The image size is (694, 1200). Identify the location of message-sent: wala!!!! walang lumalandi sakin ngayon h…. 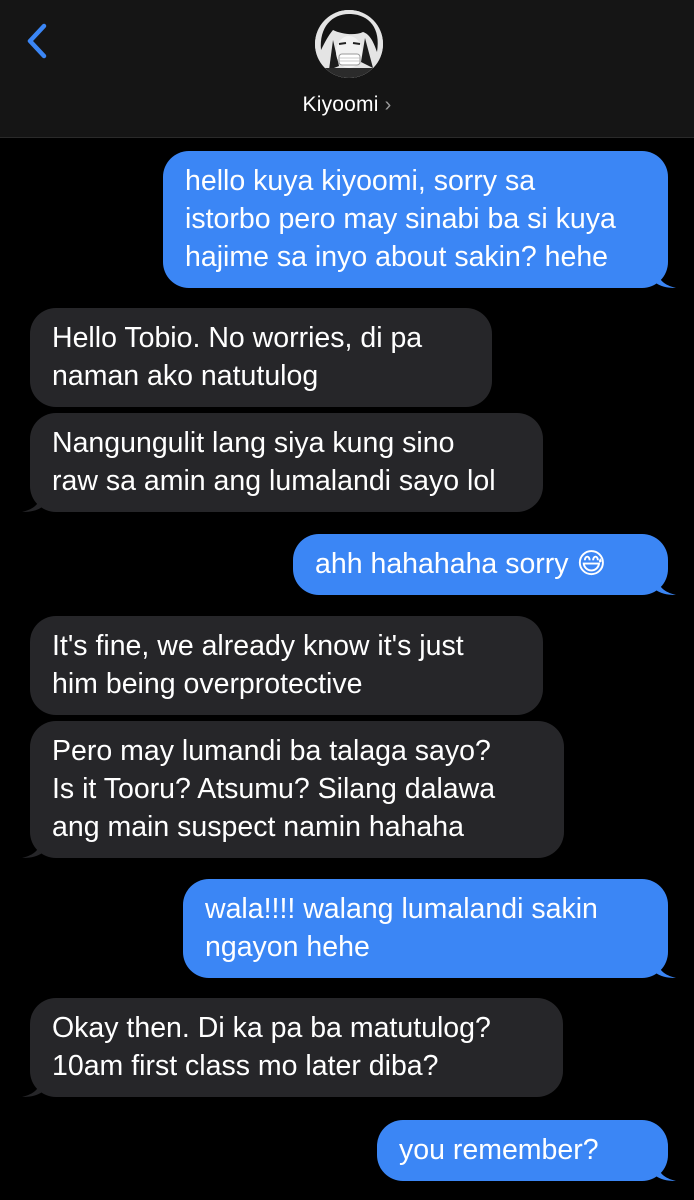
(429, 928).